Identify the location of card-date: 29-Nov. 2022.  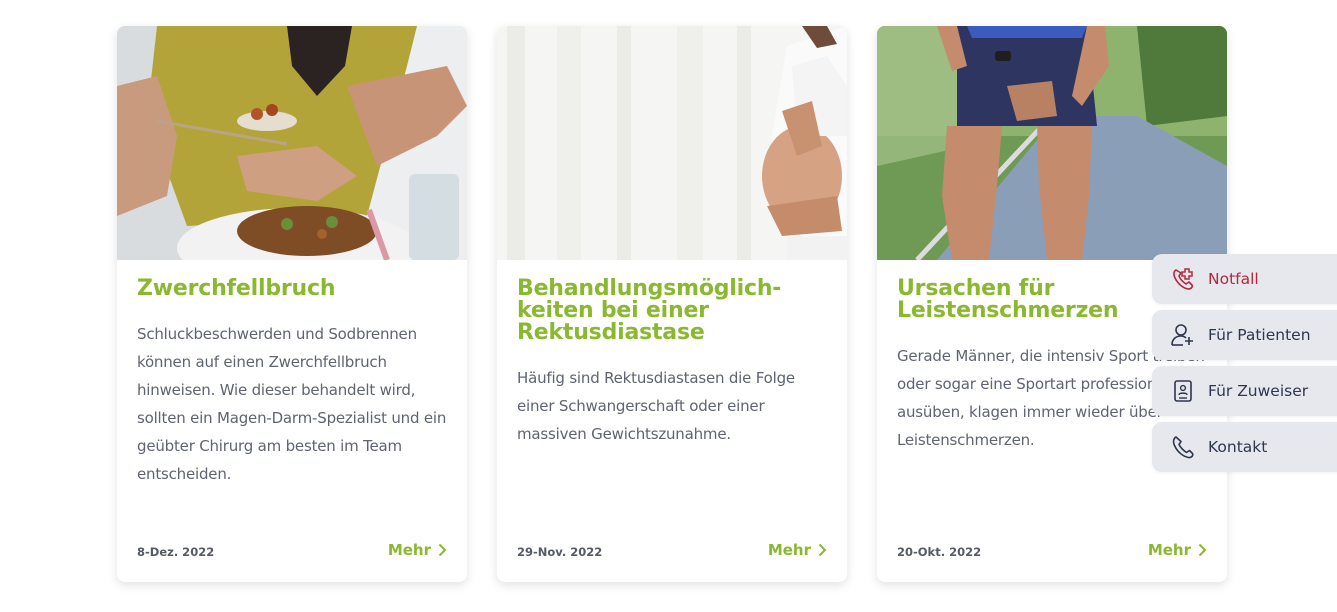
(560, 552).